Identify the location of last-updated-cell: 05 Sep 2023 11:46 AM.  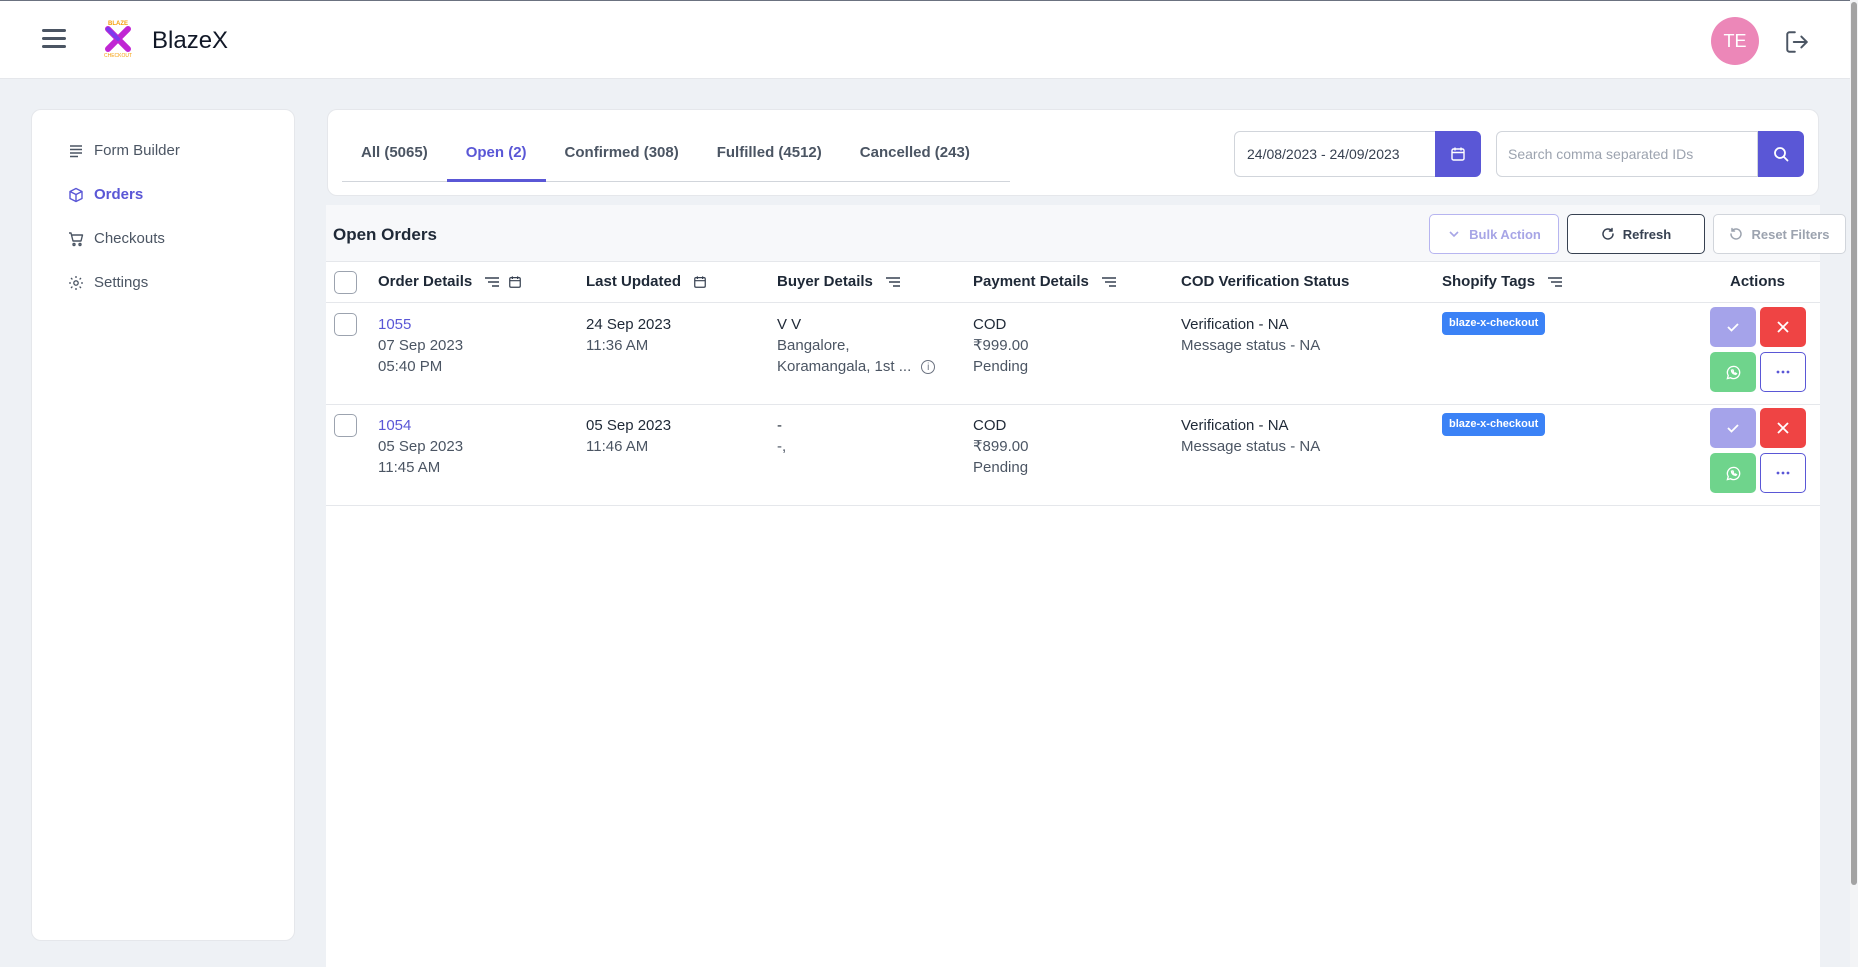
(628, 436).